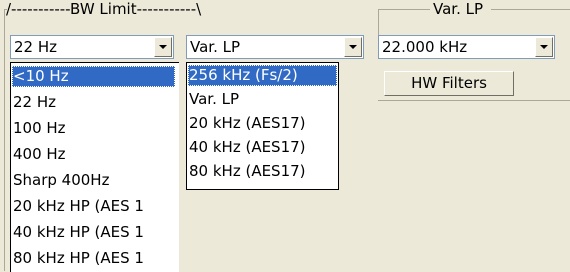  Describe the element at coordinates (95, 258) in the screenshot. I see `list-item-80khz-hp: 80 kHz HP (AES 1` at that location.